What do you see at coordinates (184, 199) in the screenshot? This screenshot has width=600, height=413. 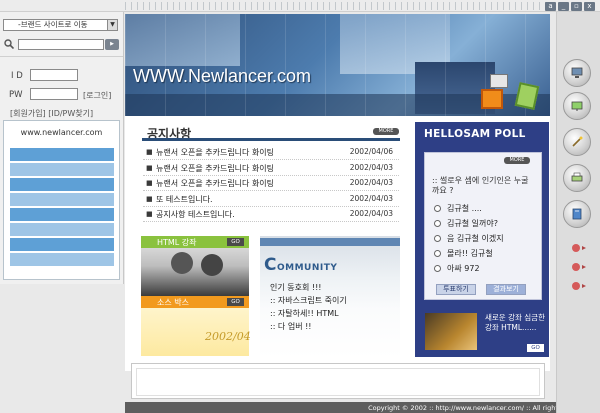 I see `notice-title-text: 또 테스트입니다.` at bounding box center [184, 199].